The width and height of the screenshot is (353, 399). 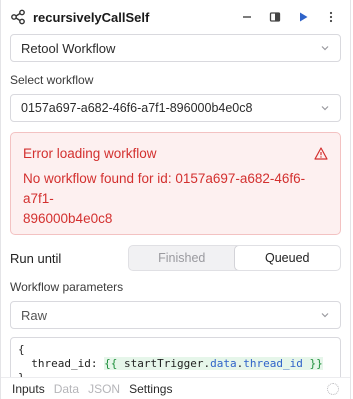 I want to click on run-until-option-finished: Finished, so click(x=182, y=258).